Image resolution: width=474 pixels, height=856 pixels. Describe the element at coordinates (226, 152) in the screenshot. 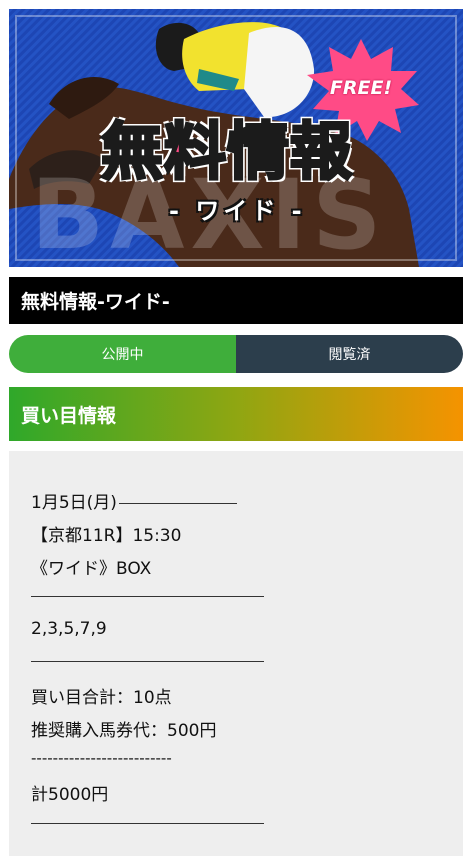

I see `banner-title: 無料情報` at that location.